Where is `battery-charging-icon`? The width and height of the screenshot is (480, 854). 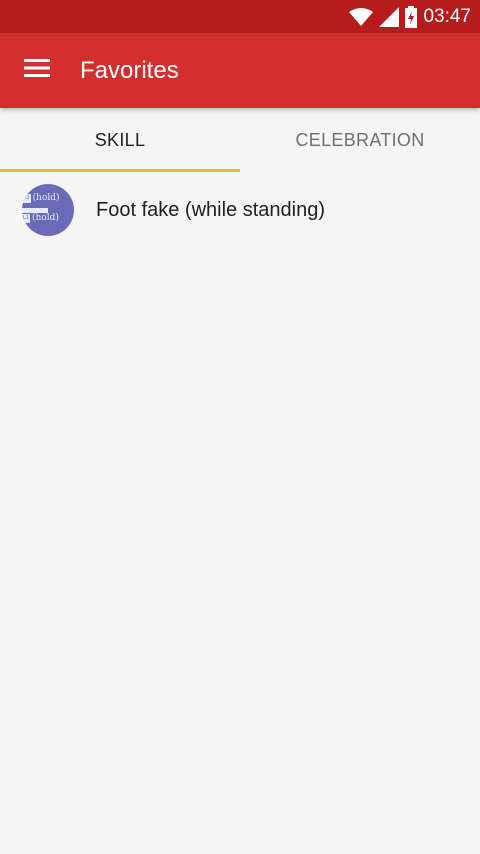 battery-charging-icon is located at coordinates (411, 16).